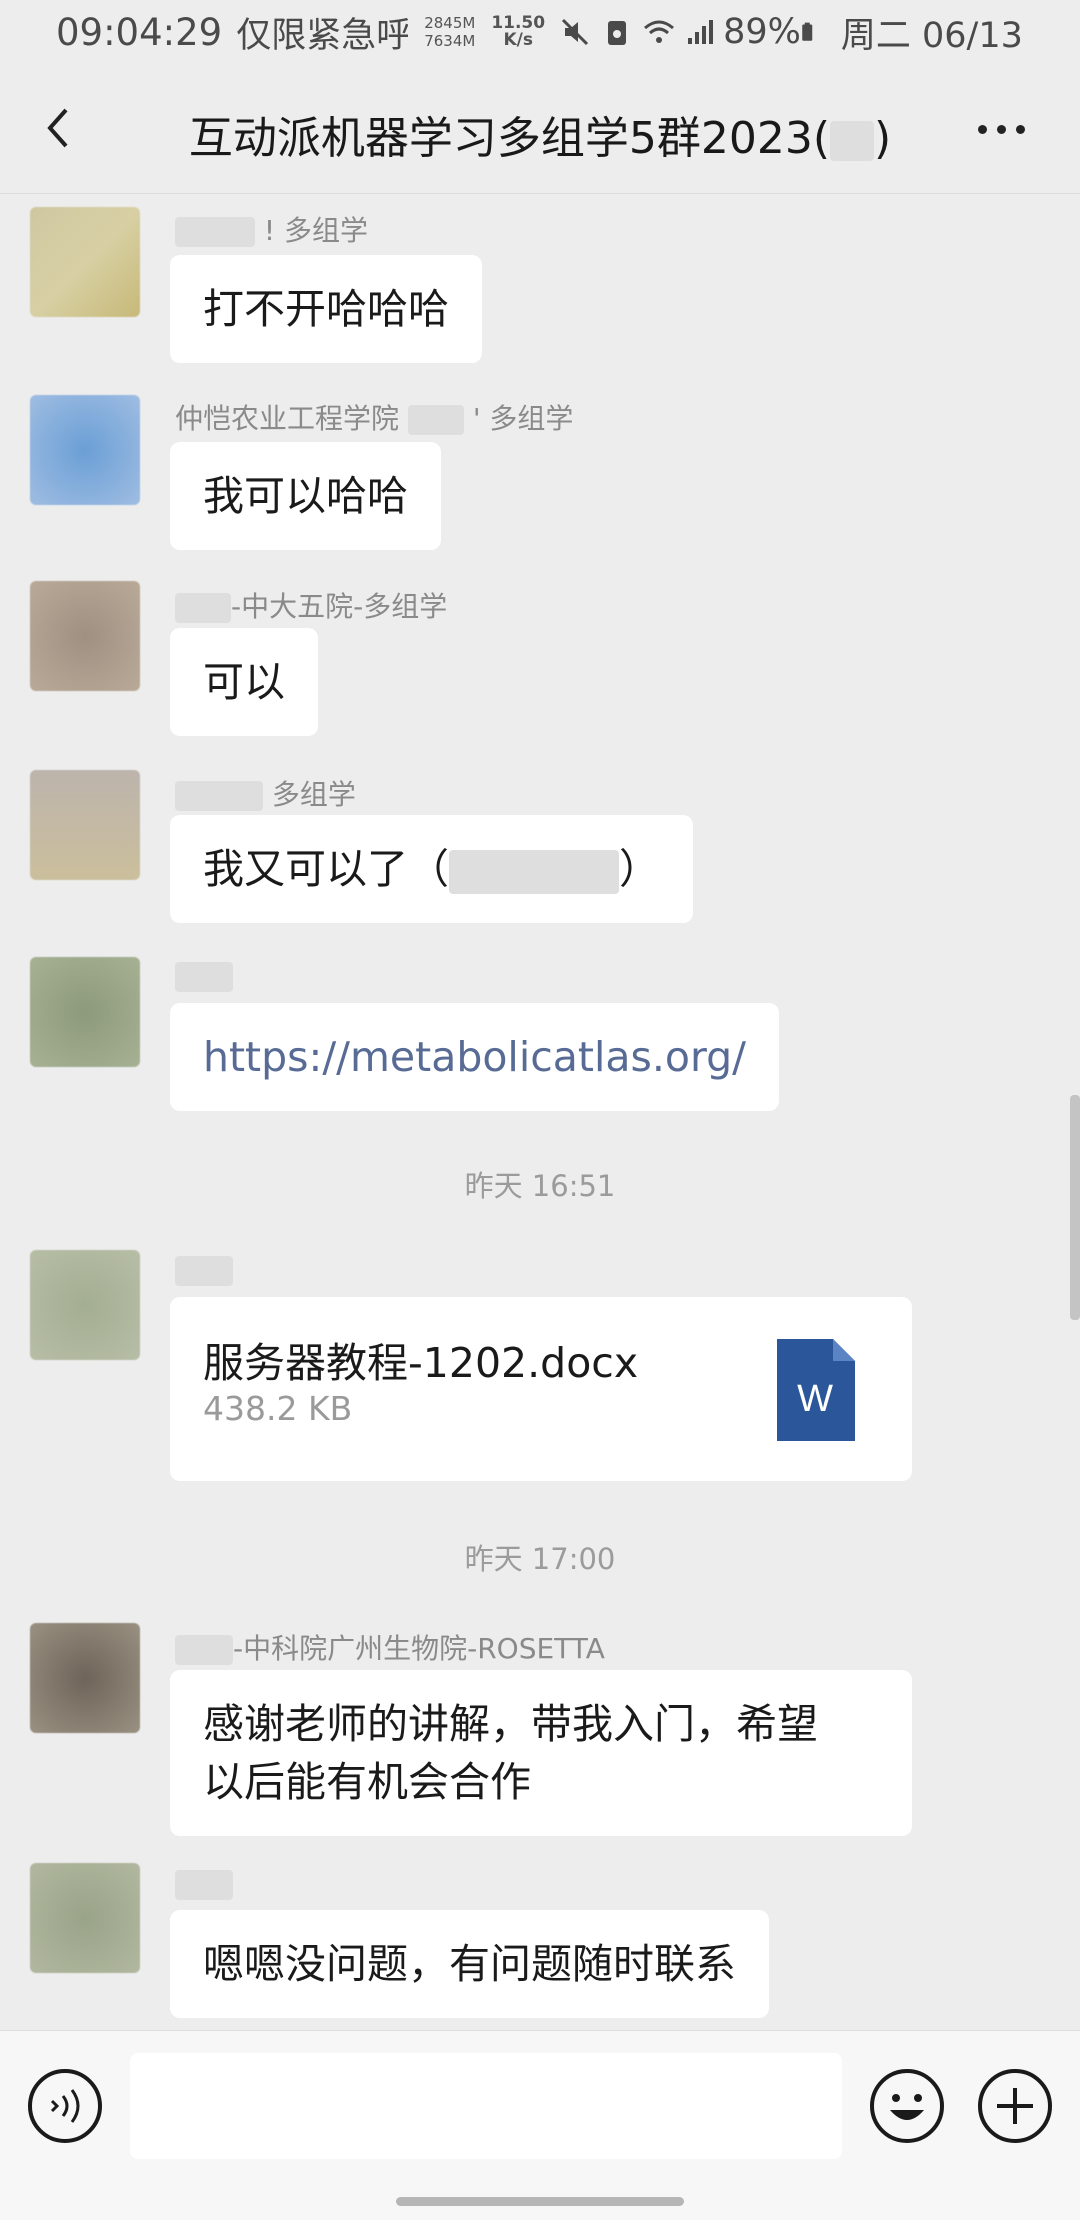  What do you see at coordinates (1075, 1207) in the screenshot?
I see `scrollbar` at bounding box center [1075, 1207].